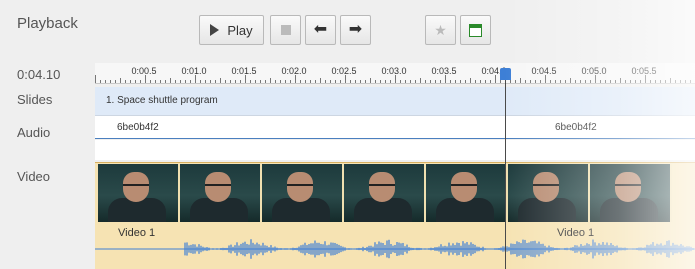  What do you see at coordinates (394, 71) in the screenshot?
I see `tick-label: 0:03.0` at bounding box center [394, 71].